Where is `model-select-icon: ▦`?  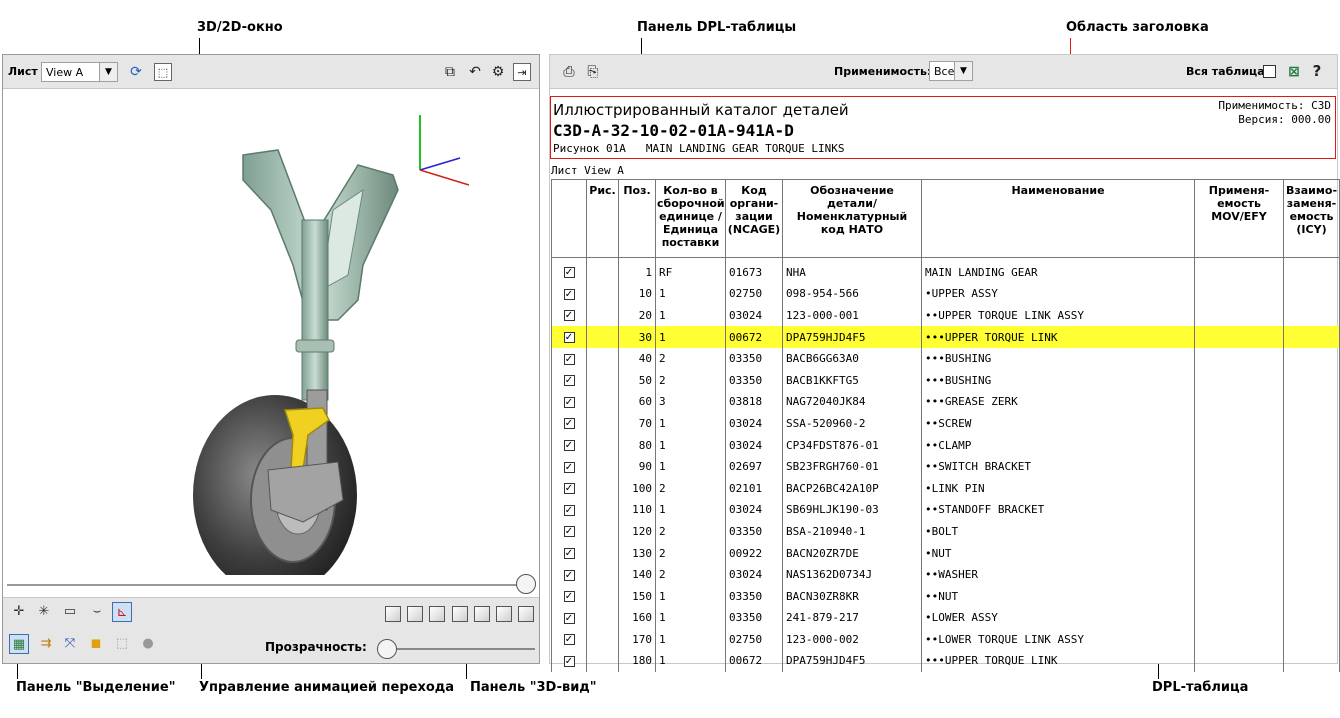
model-select-icon: ▦ is located at coordinates (19, 644).